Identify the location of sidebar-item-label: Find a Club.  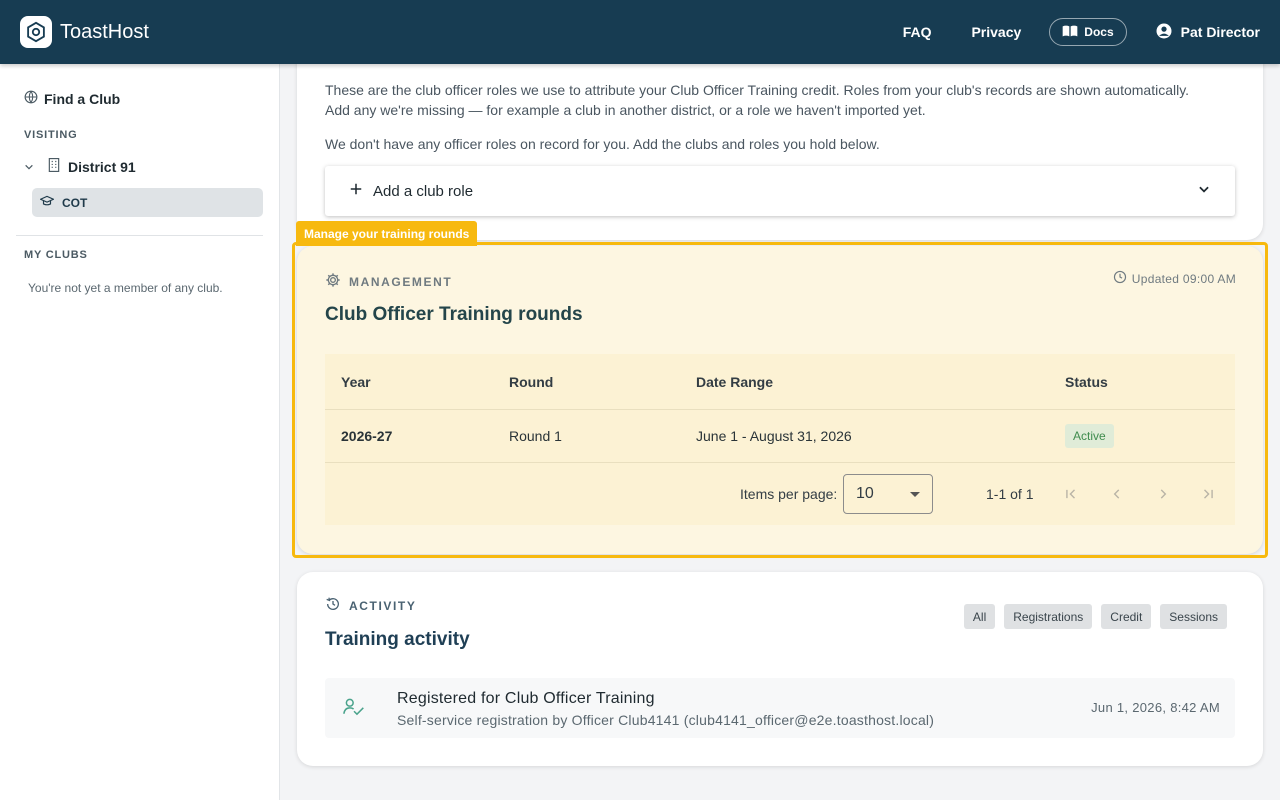
(82, 98).